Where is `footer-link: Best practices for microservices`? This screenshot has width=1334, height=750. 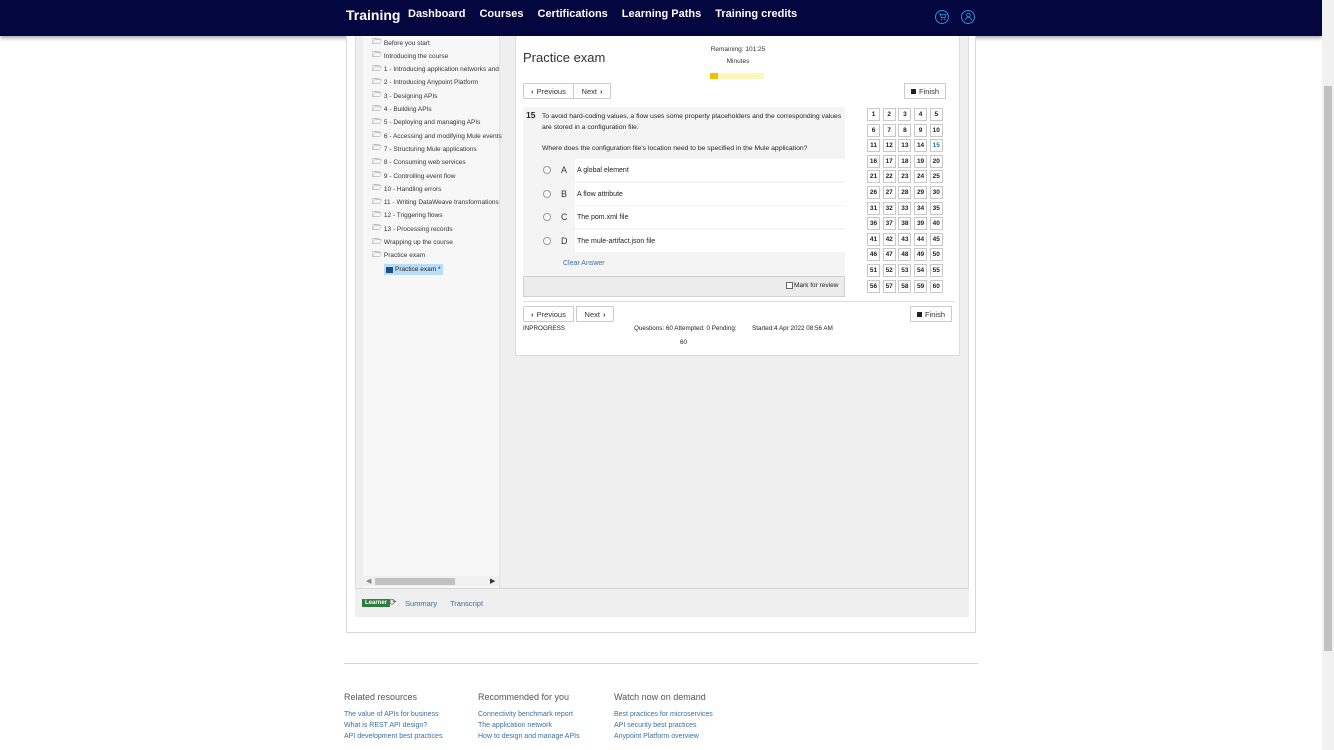 footer-link: Best practices for microservices is located at coordinates (663, 714).